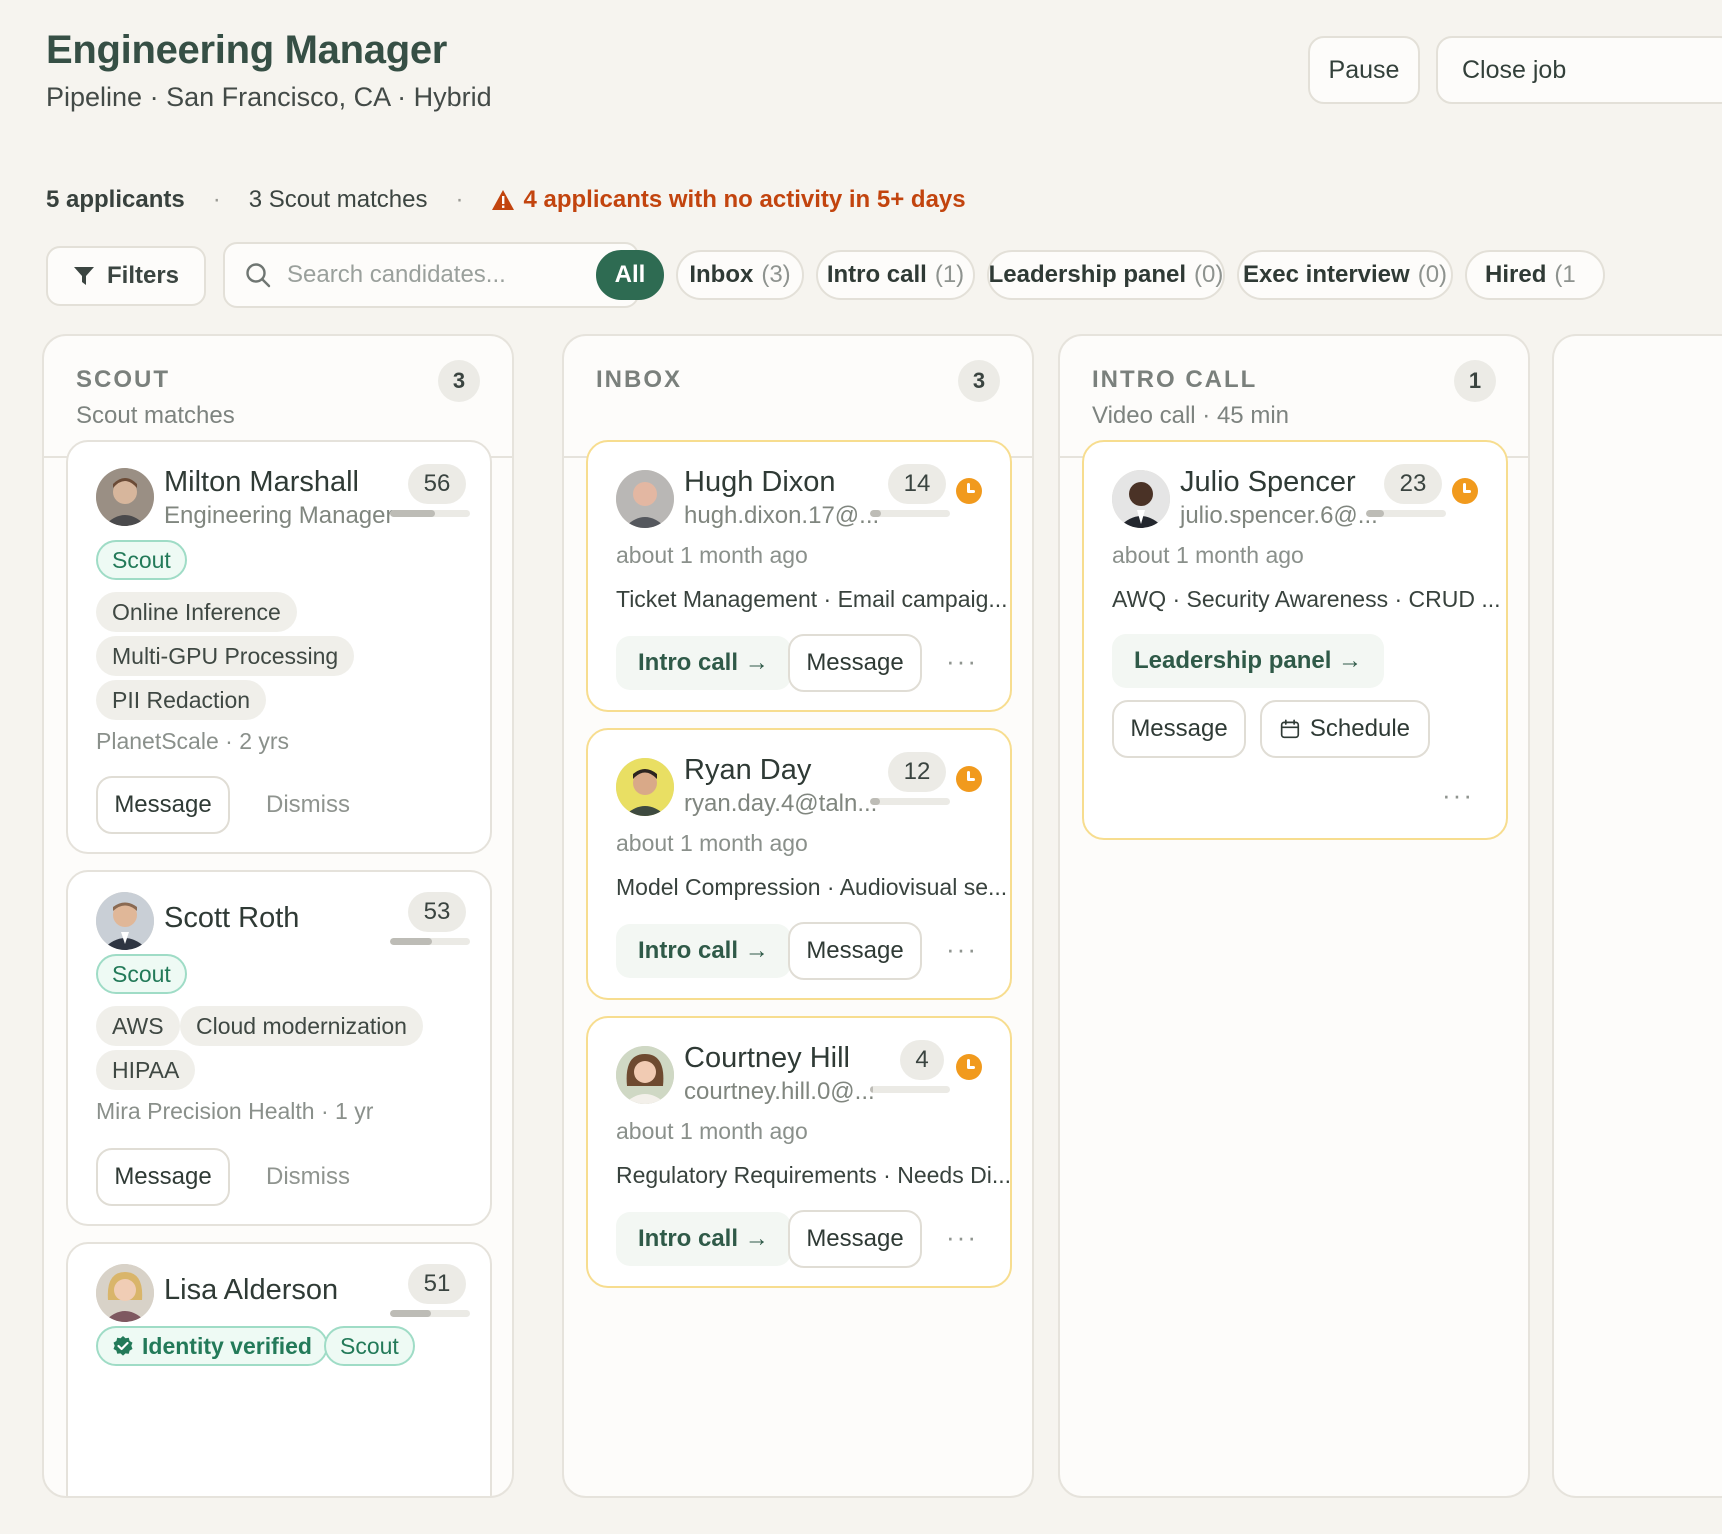 This screenshot has width=1722, height=1534. What do you see at coordinates (876, 274) in the screenshot?
I see `tab-label: Intro call` at bounding box center [876, 274].